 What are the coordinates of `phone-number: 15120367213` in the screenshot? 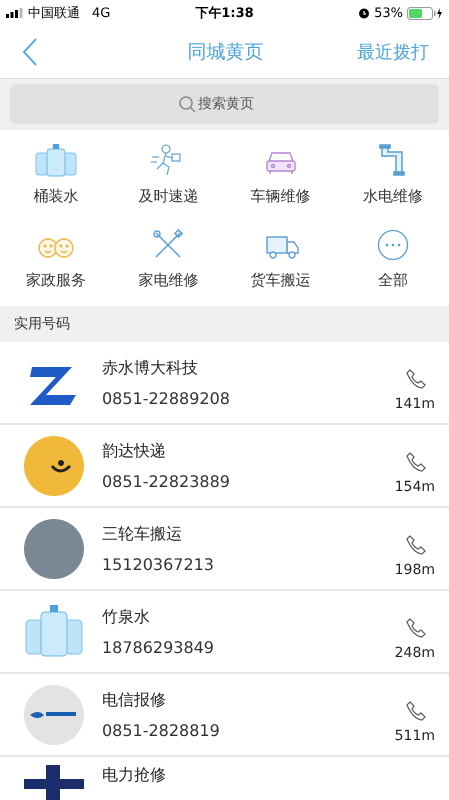 It's located at (158, 564).